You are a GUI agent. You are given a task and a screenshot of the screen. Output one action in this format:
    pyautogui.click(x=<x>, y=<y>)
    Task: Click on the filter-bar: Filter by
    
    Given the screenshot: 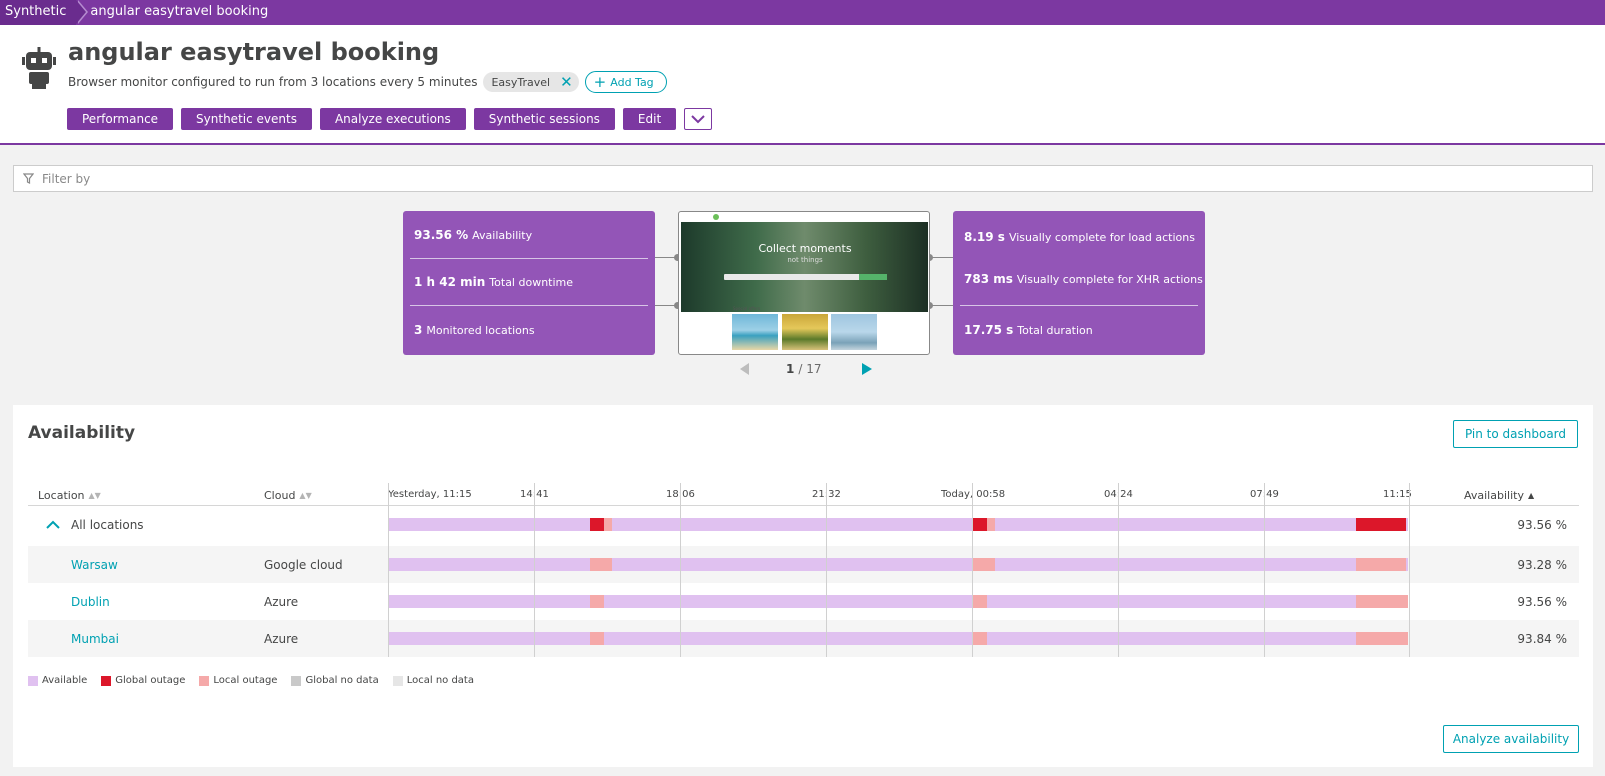 What is the action you would take?
    pyautogui.click(x=803, y=178)
    